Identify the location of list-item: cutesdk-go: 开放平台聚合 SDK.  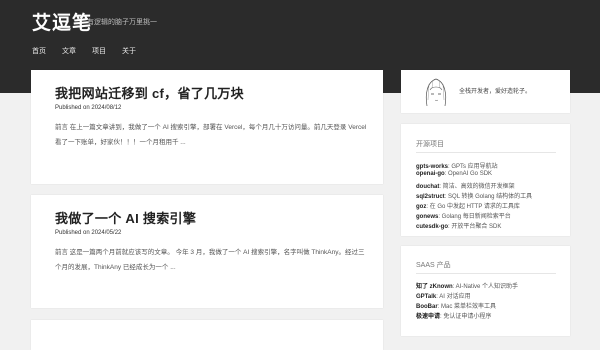
(459, 227).